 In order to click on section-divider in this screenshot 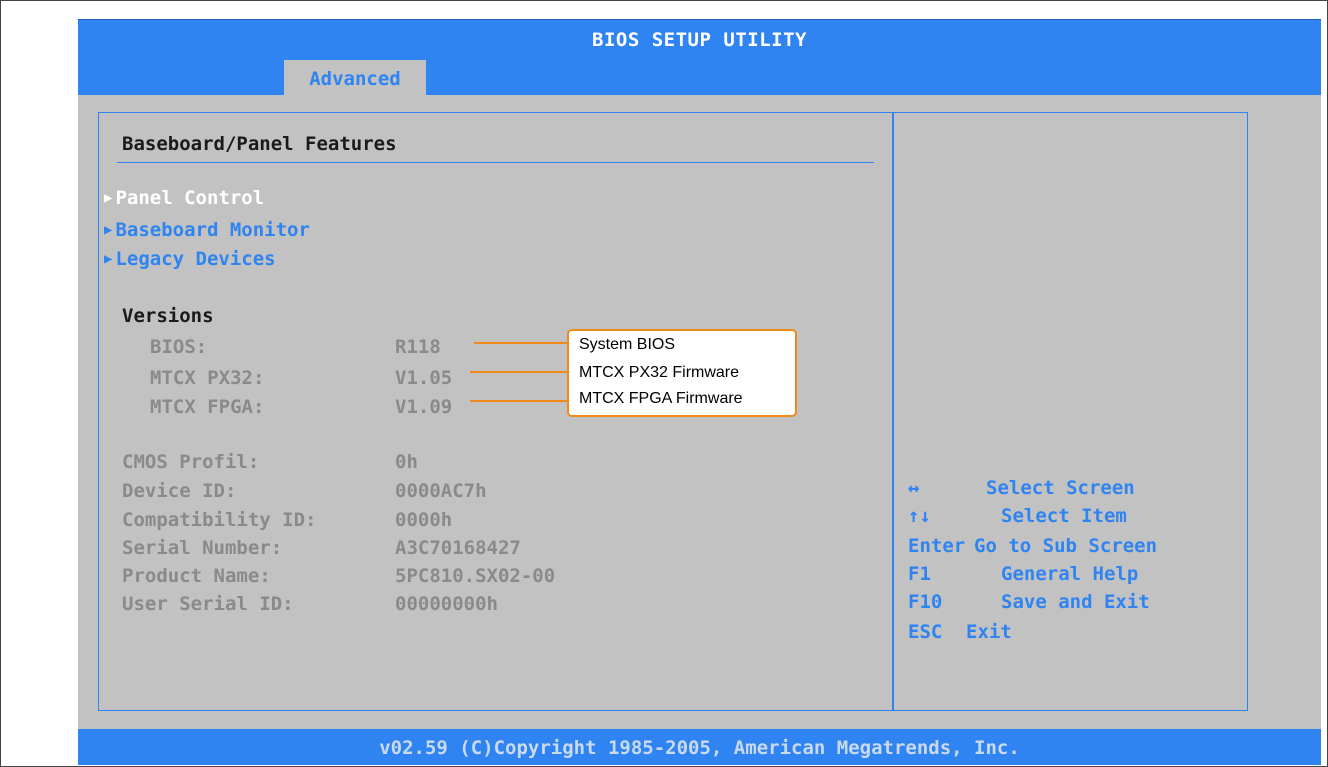, I will do `click(495, 162)`.